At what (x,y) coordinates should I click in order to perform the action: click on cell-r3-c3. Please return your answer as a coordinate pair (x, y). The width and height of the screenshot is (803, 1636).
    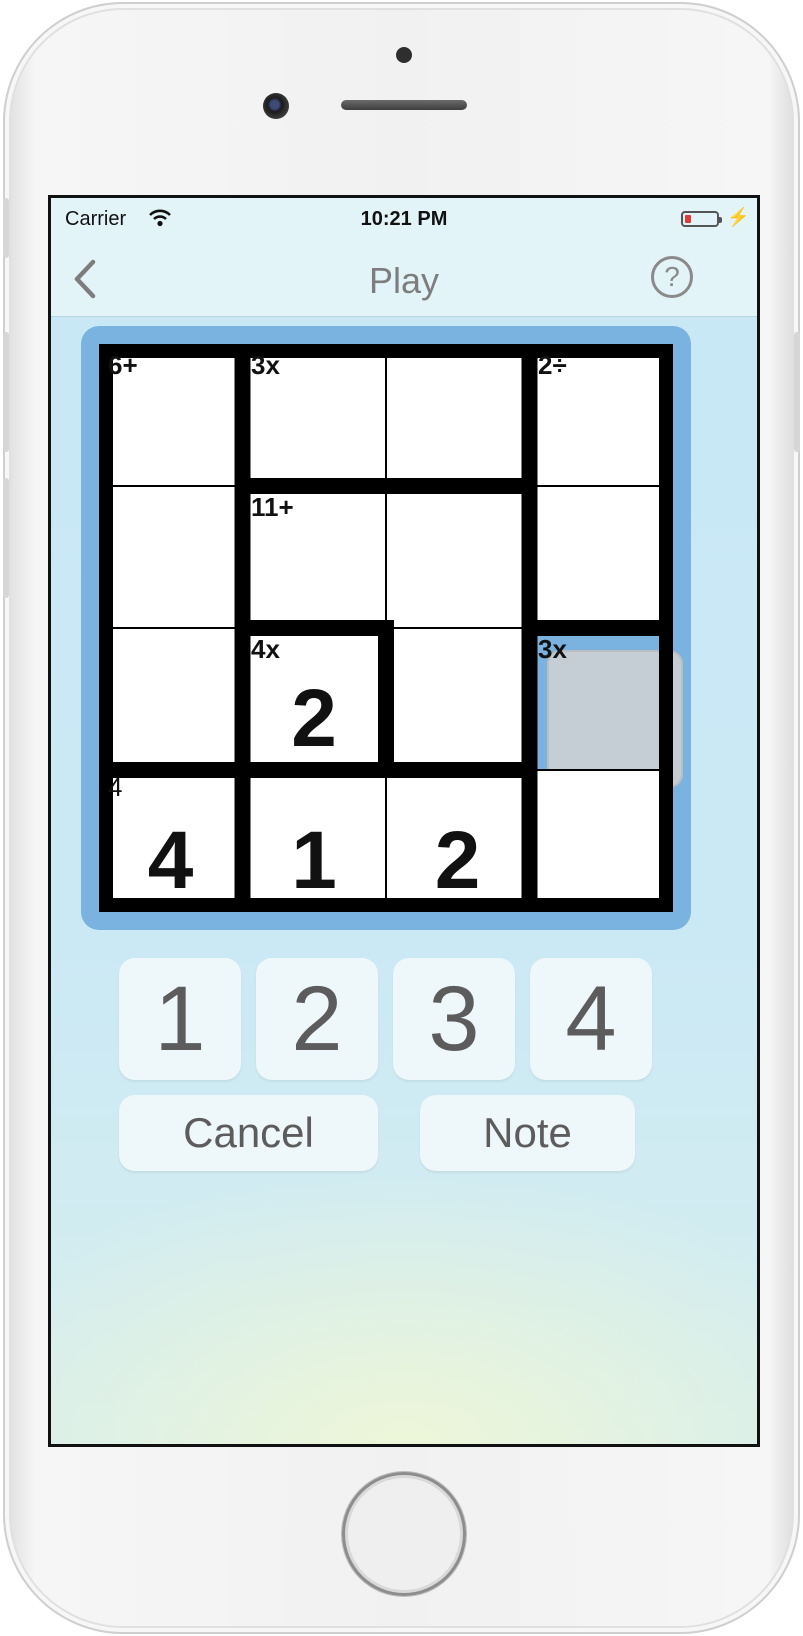
    Looking at the image, I should click on (457, 699).